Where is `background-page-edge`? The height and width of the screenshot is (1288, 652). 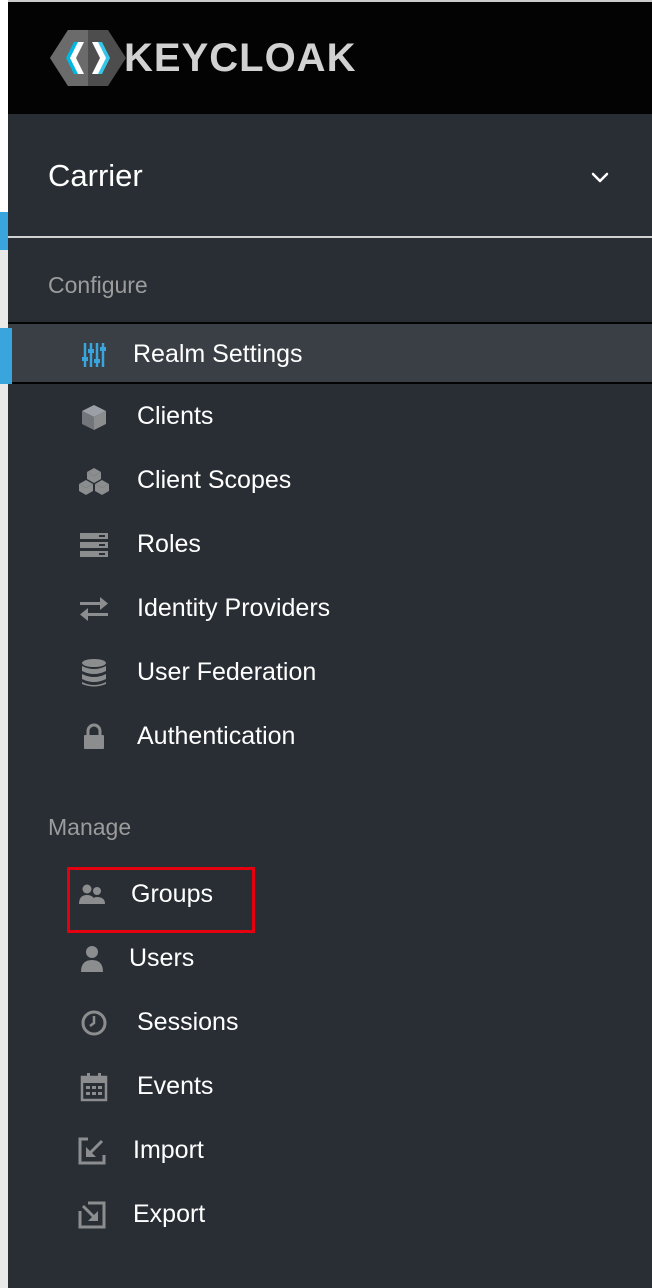
background-page-edge is located at coordinates (4, 644).